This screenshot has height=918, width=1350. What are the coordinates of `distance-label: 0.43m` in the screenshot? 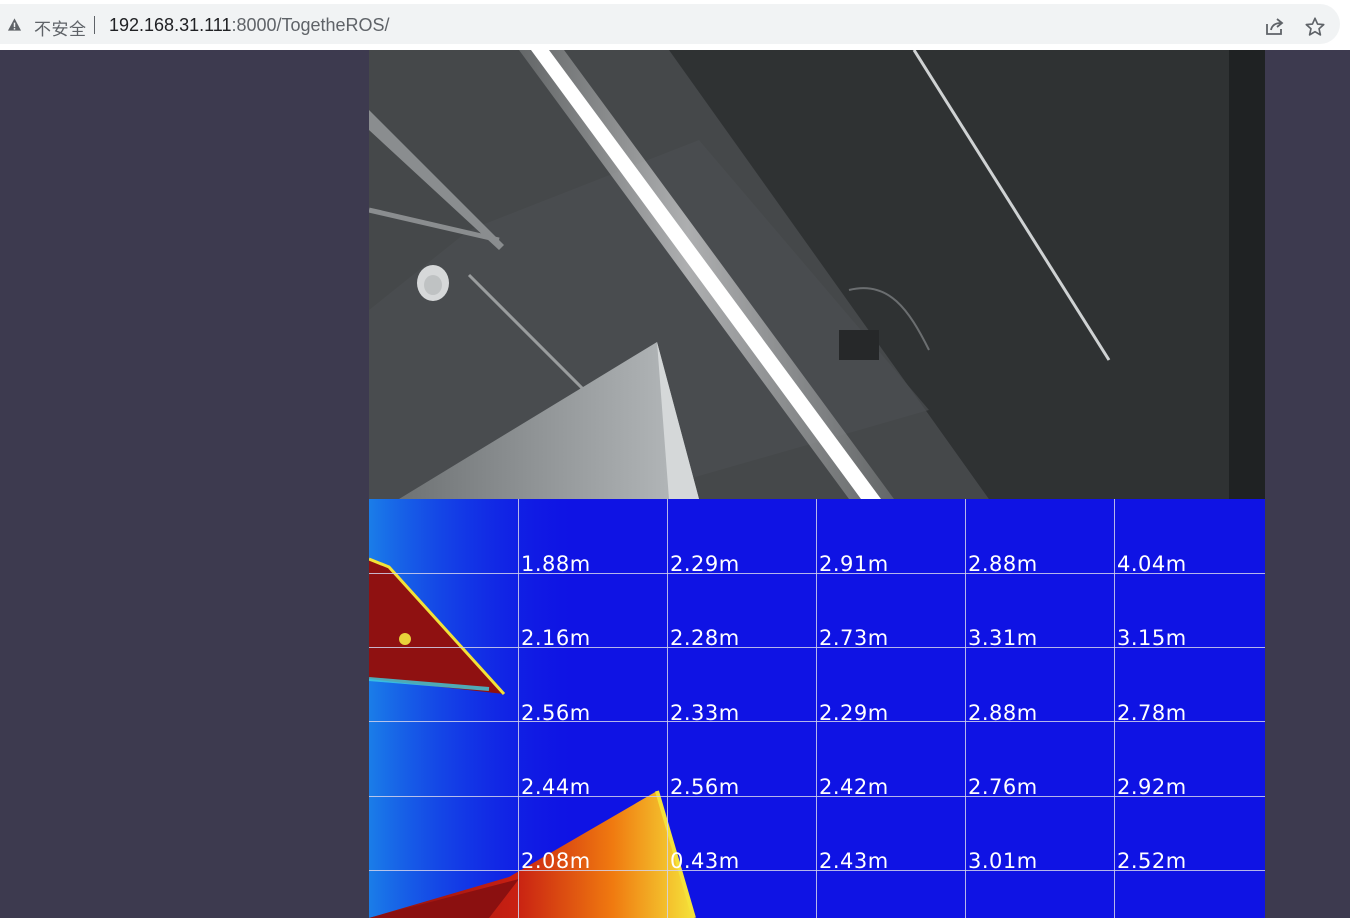 It's located at (705, 861).